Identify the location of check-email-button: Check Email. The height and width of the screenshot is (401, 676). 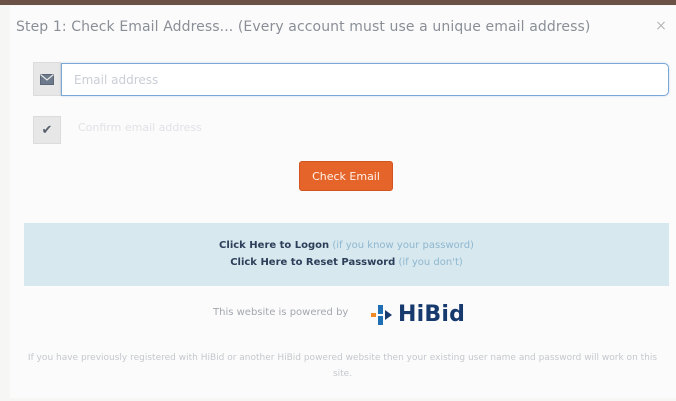
(346, 176).